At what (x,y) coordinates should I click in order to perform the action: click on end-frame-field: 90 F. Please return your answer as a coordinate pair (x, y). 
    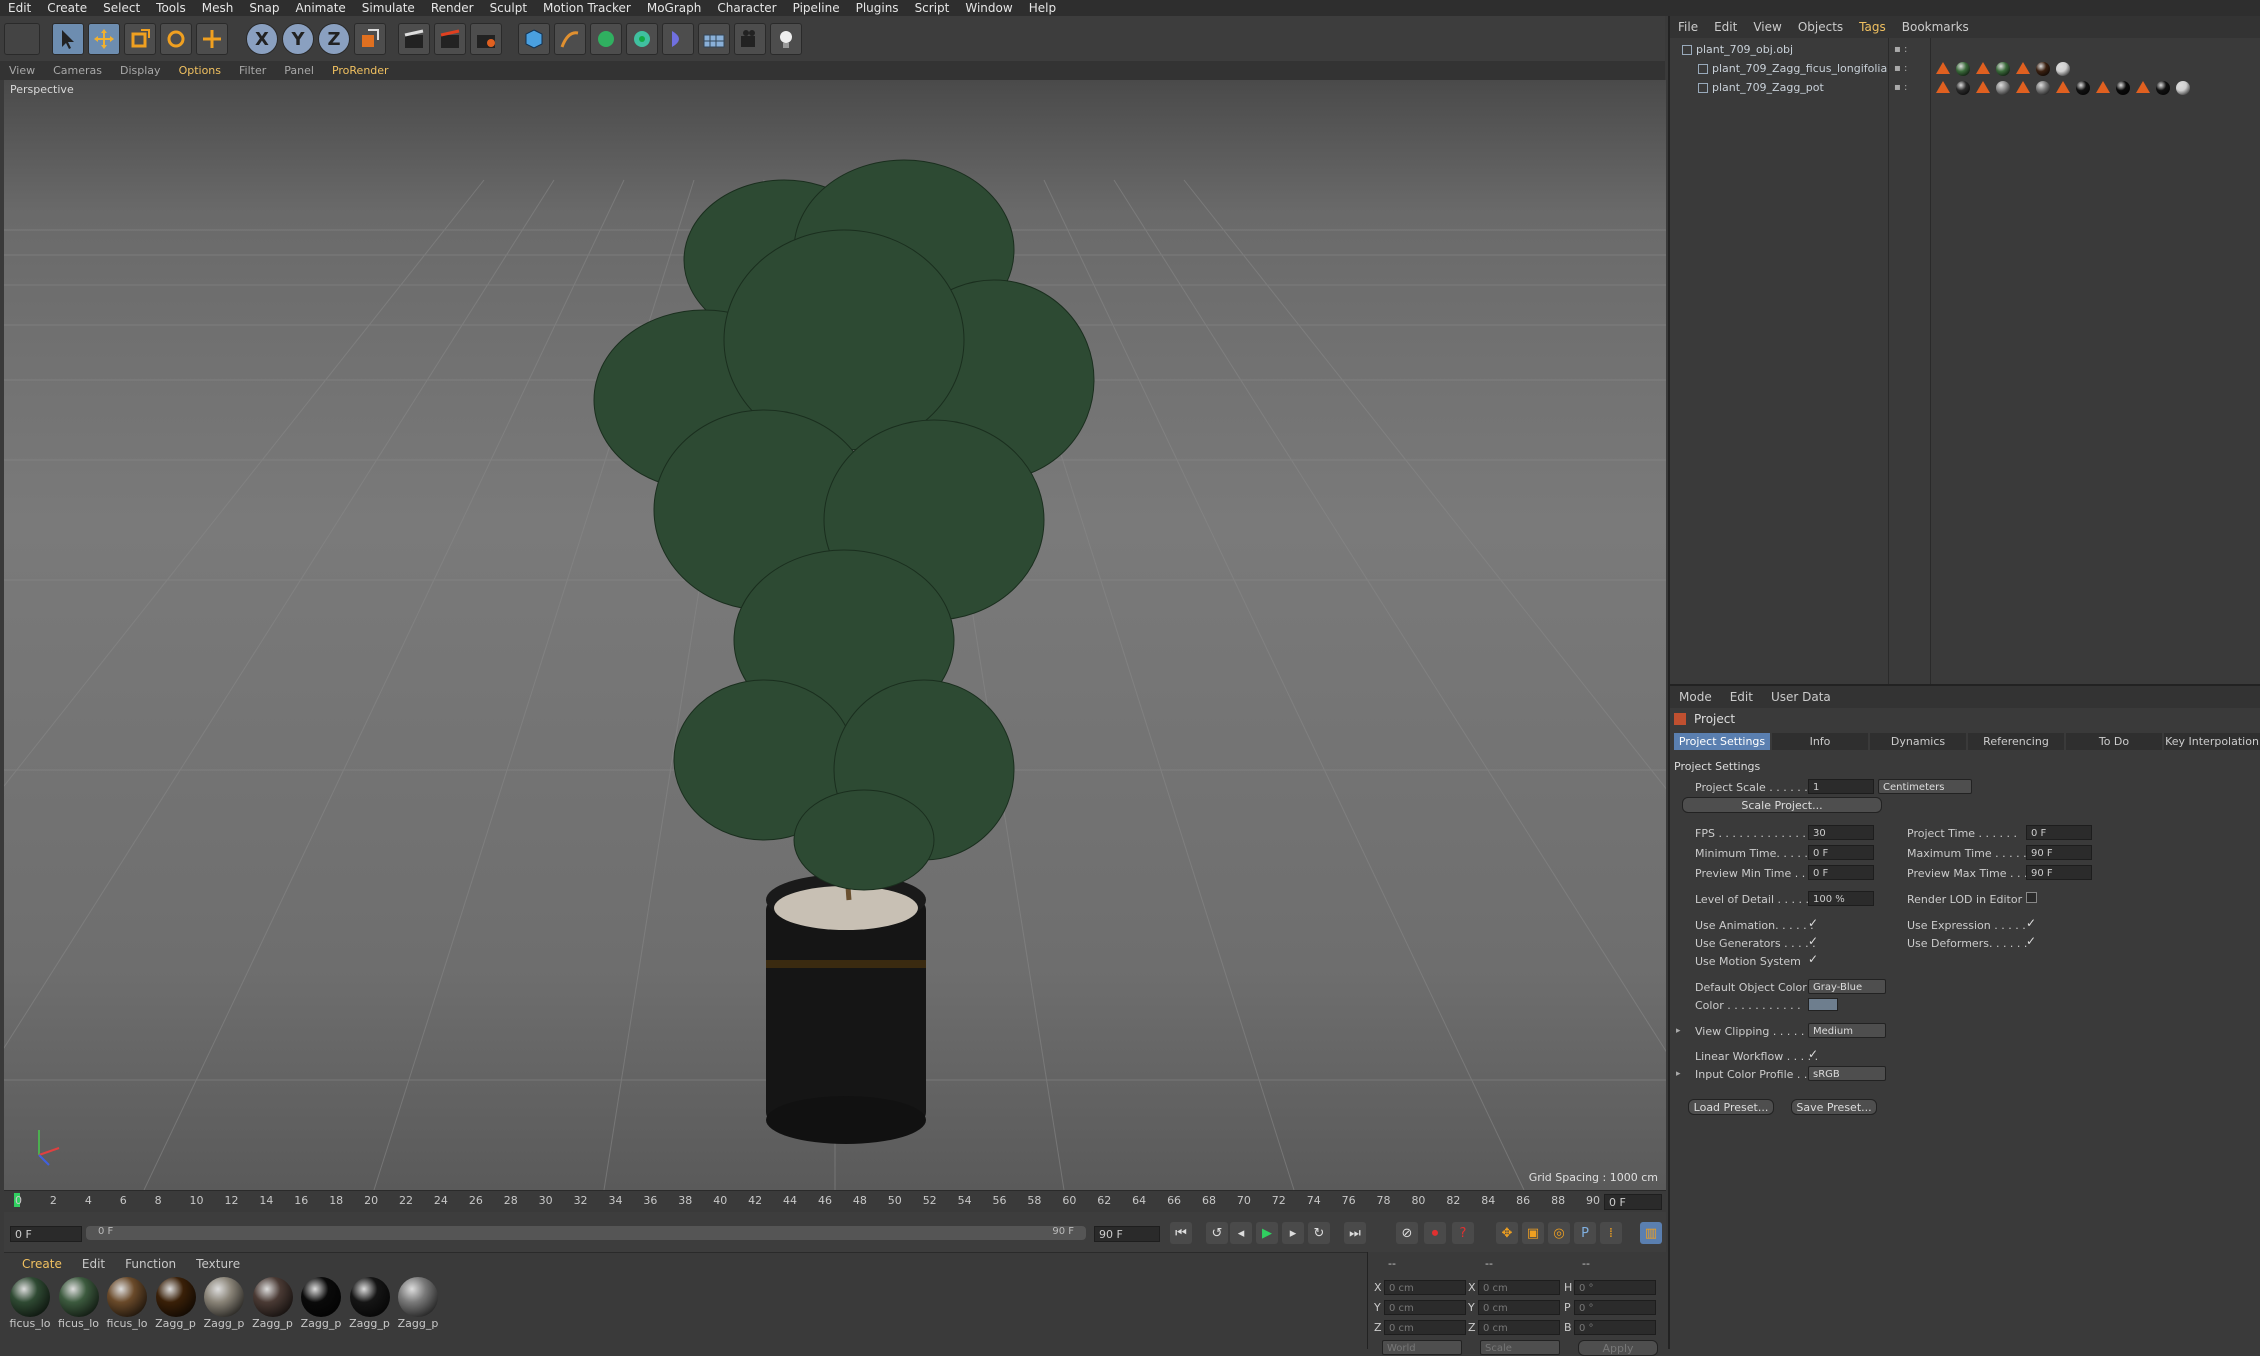
    Looking at the image, I should click on (1127, 1234).